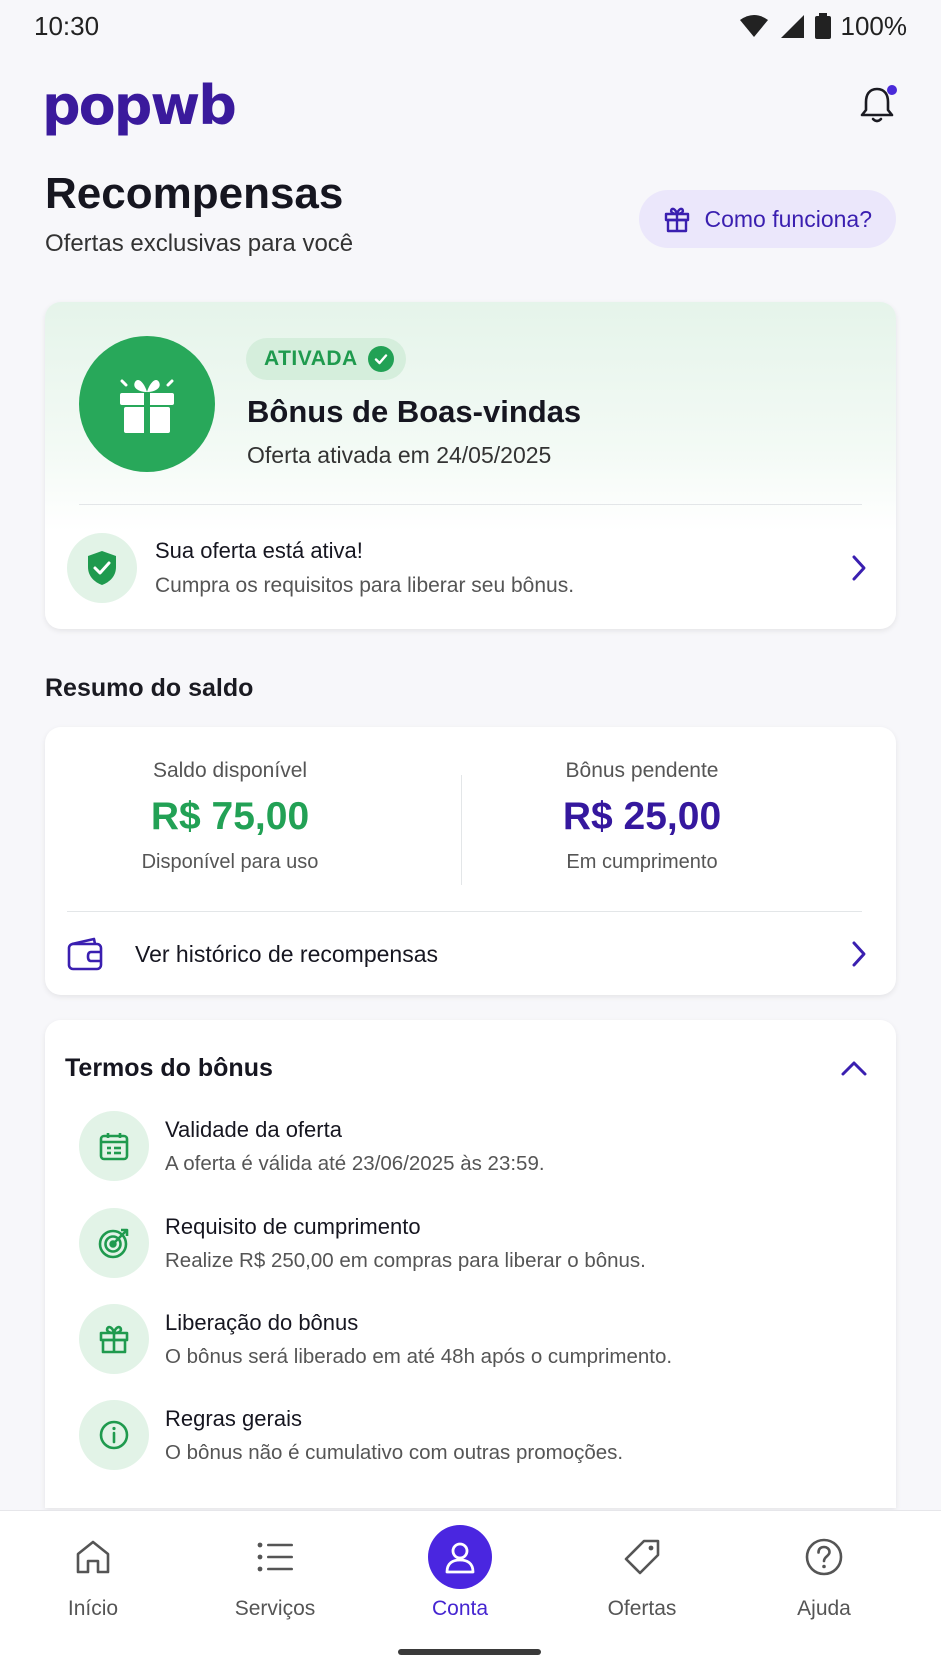 This screenshot has height=1672, width=941. I want to click on shield-check-icon, so click(102, 568).